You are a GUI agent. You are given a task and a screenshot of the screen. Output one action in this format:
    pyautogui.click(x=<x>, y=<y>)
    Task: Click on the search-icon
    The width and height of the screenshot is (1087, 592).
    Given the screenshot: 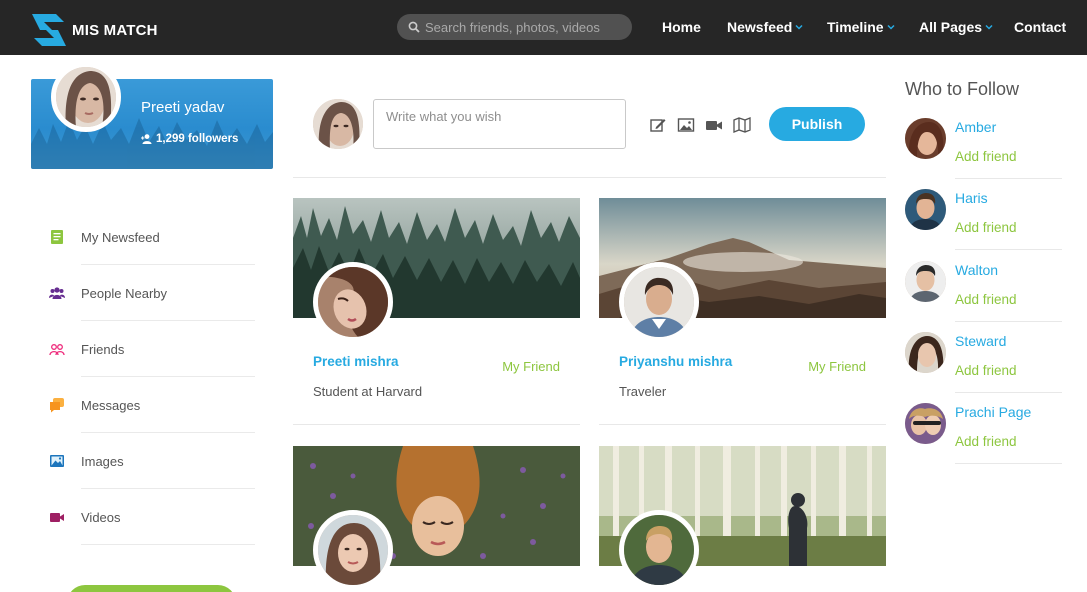 What is the action you would take?
    pyautogui.click(x=414, y=27)
    